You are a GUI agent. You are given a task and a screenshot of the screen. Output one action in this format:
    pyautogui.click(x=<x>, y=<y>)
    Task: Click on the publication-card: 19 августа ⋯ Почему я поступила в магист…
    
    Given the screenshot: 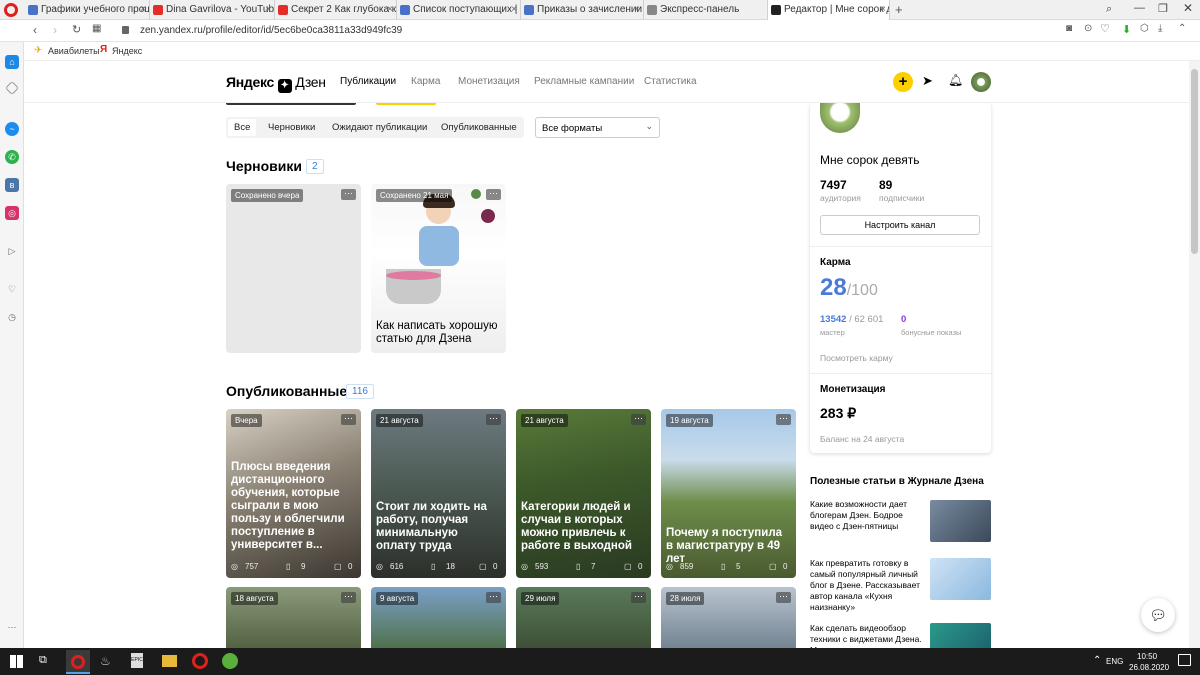 What is the action you would take?
    pyautogui.click(x=728, y=493)
    